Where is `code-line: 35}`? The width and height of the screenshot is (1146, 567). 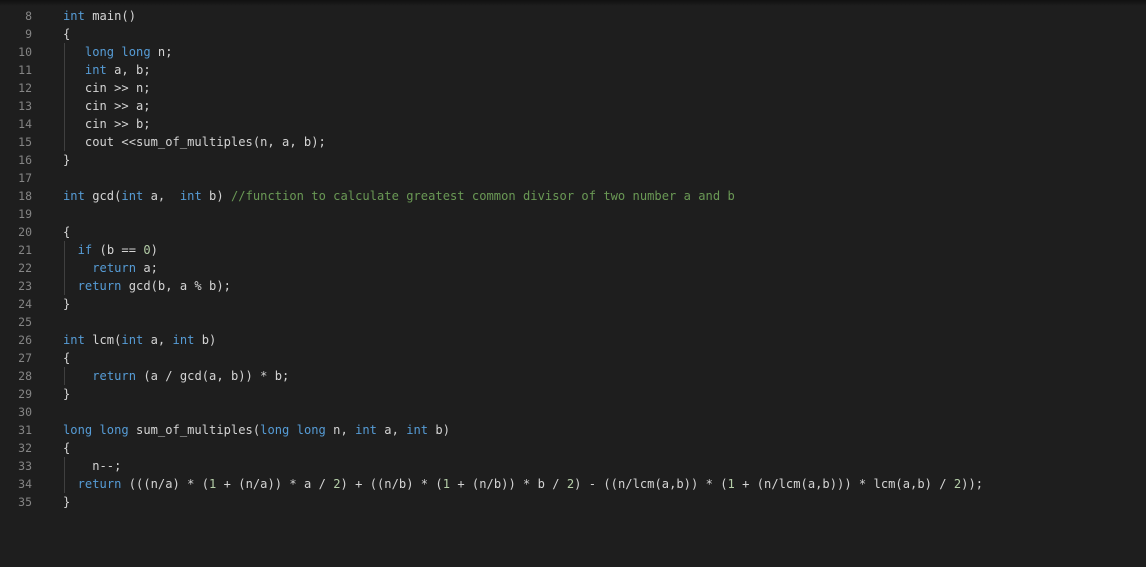 code-line: 35} is located at coordinates (573, 502).